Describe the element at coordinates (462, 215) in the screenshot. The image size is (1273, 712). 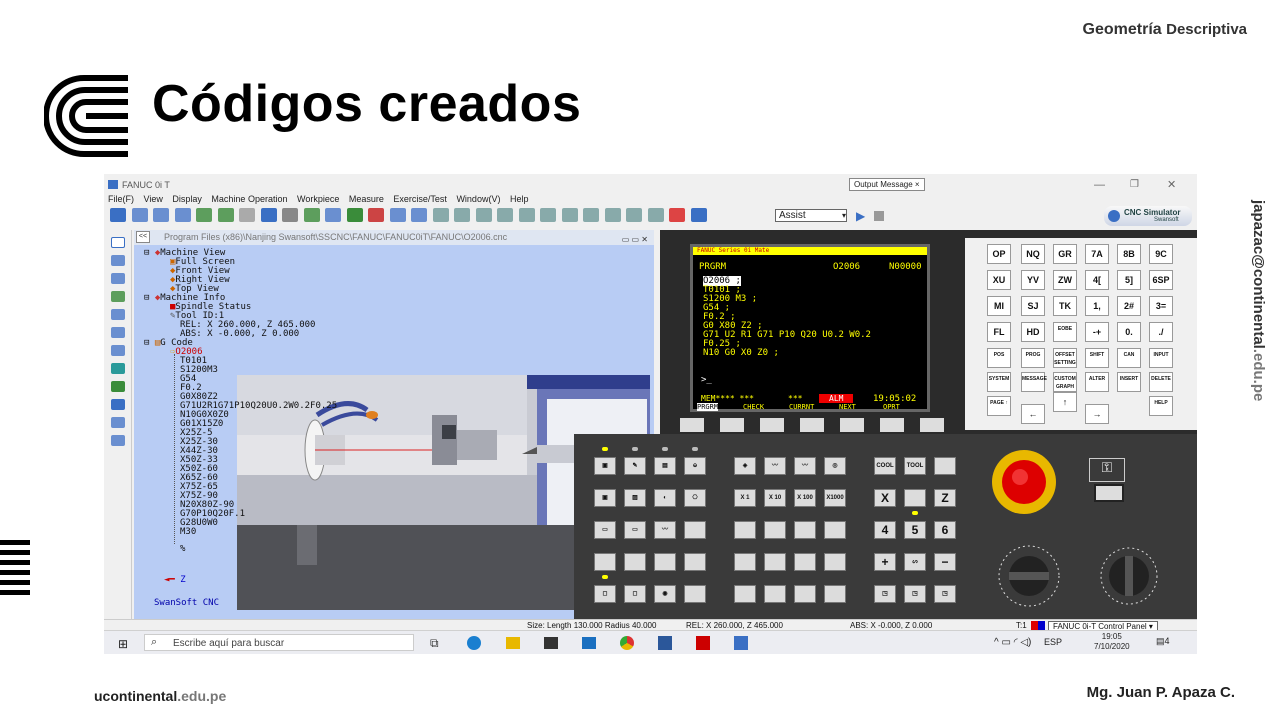
I see `toolbar-shape-icon` at that location.